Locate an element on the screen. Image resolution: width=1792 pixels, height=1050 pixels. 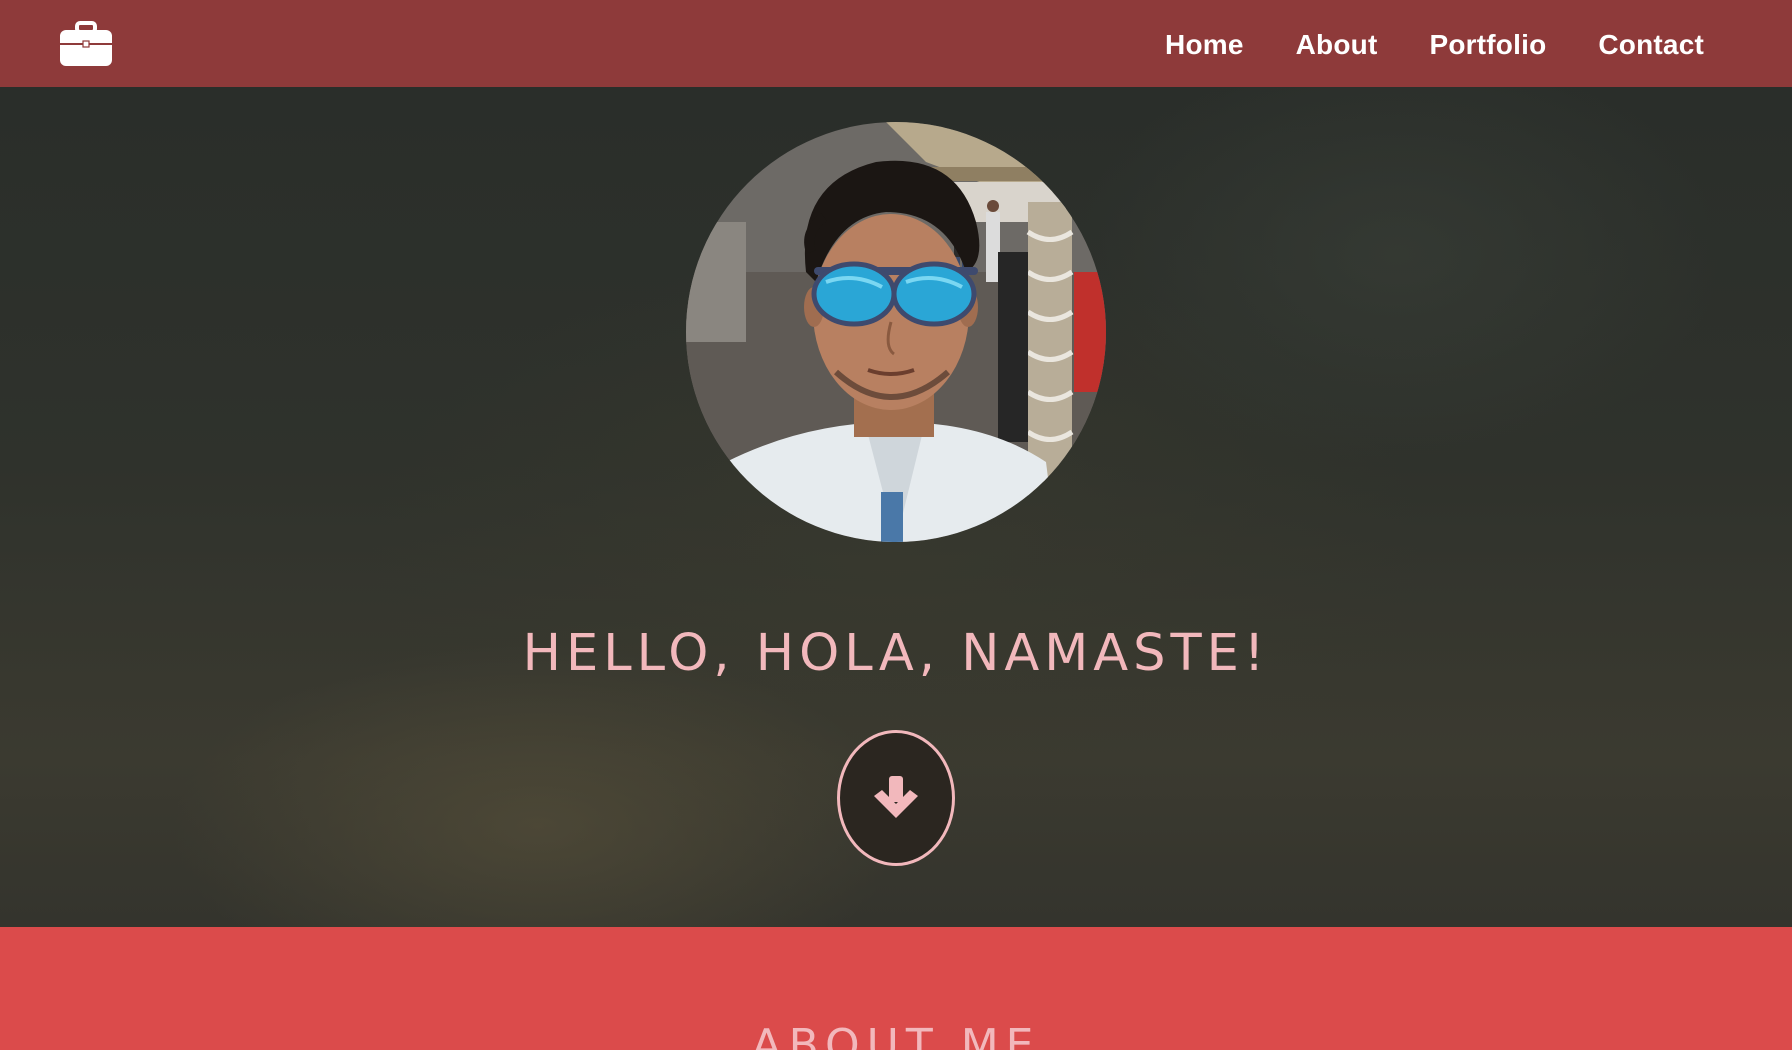
nav-links: Home About Portfolio Contact is located at coordinates (1434, 44).